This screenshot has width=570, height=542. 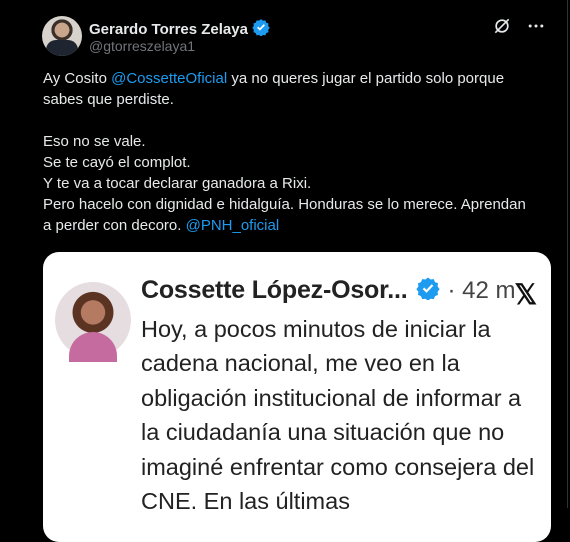 I want to click on embedded-time: · 42 m, so click(x=481, y=290).